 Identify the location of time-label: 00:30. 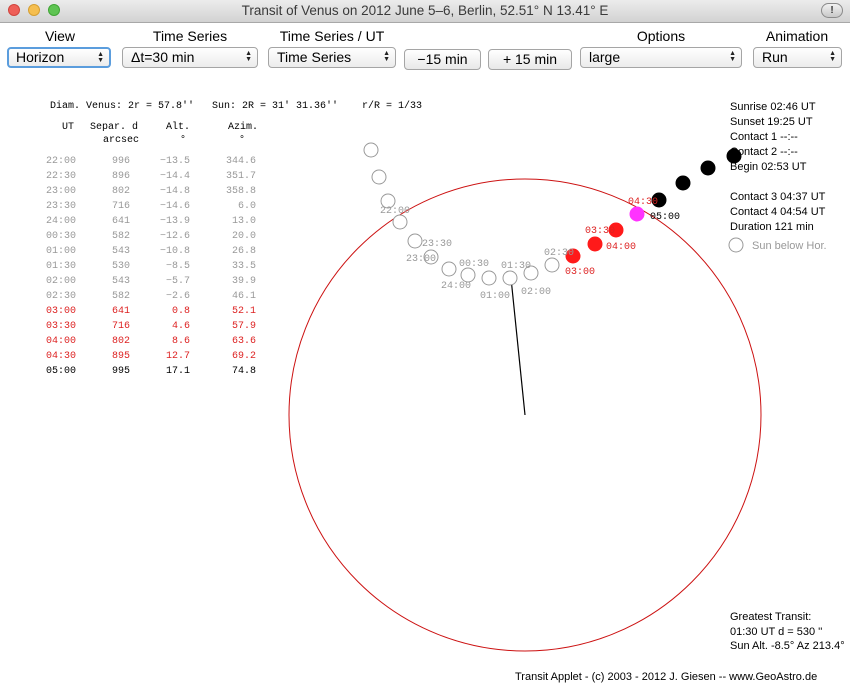
(474, 264).